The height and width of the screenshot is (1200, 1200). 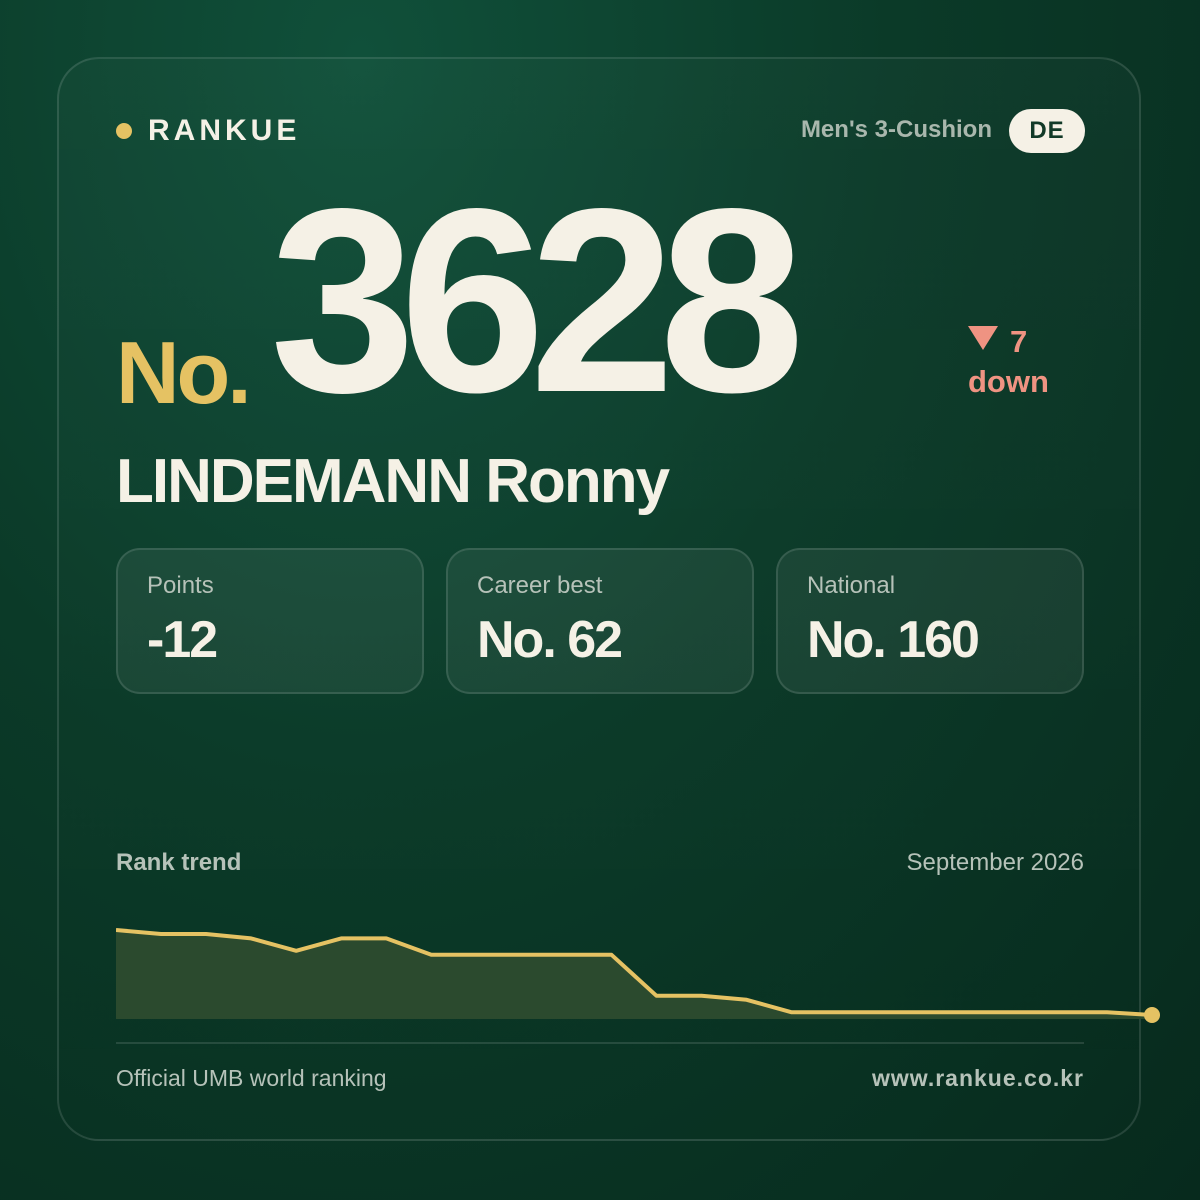 I want to click on stat-value: -12, so click(x=182, y=640).